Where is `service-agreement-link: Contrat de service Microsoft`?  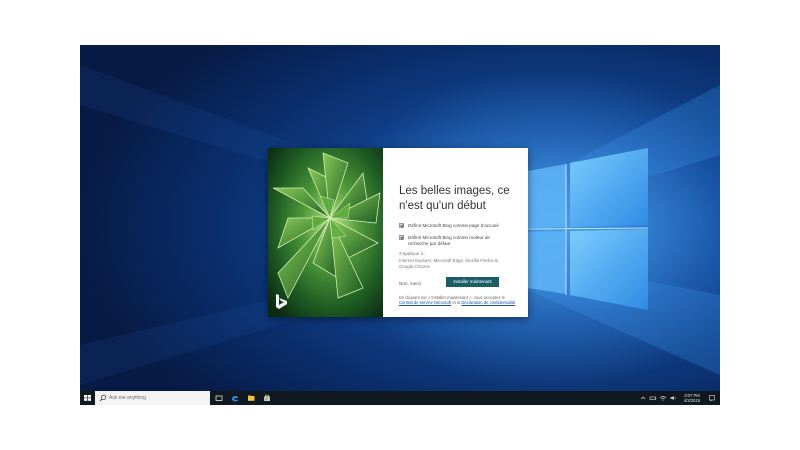
service-agreement-link: Contrat de service Microsoft is located at coordinates (425, 302).